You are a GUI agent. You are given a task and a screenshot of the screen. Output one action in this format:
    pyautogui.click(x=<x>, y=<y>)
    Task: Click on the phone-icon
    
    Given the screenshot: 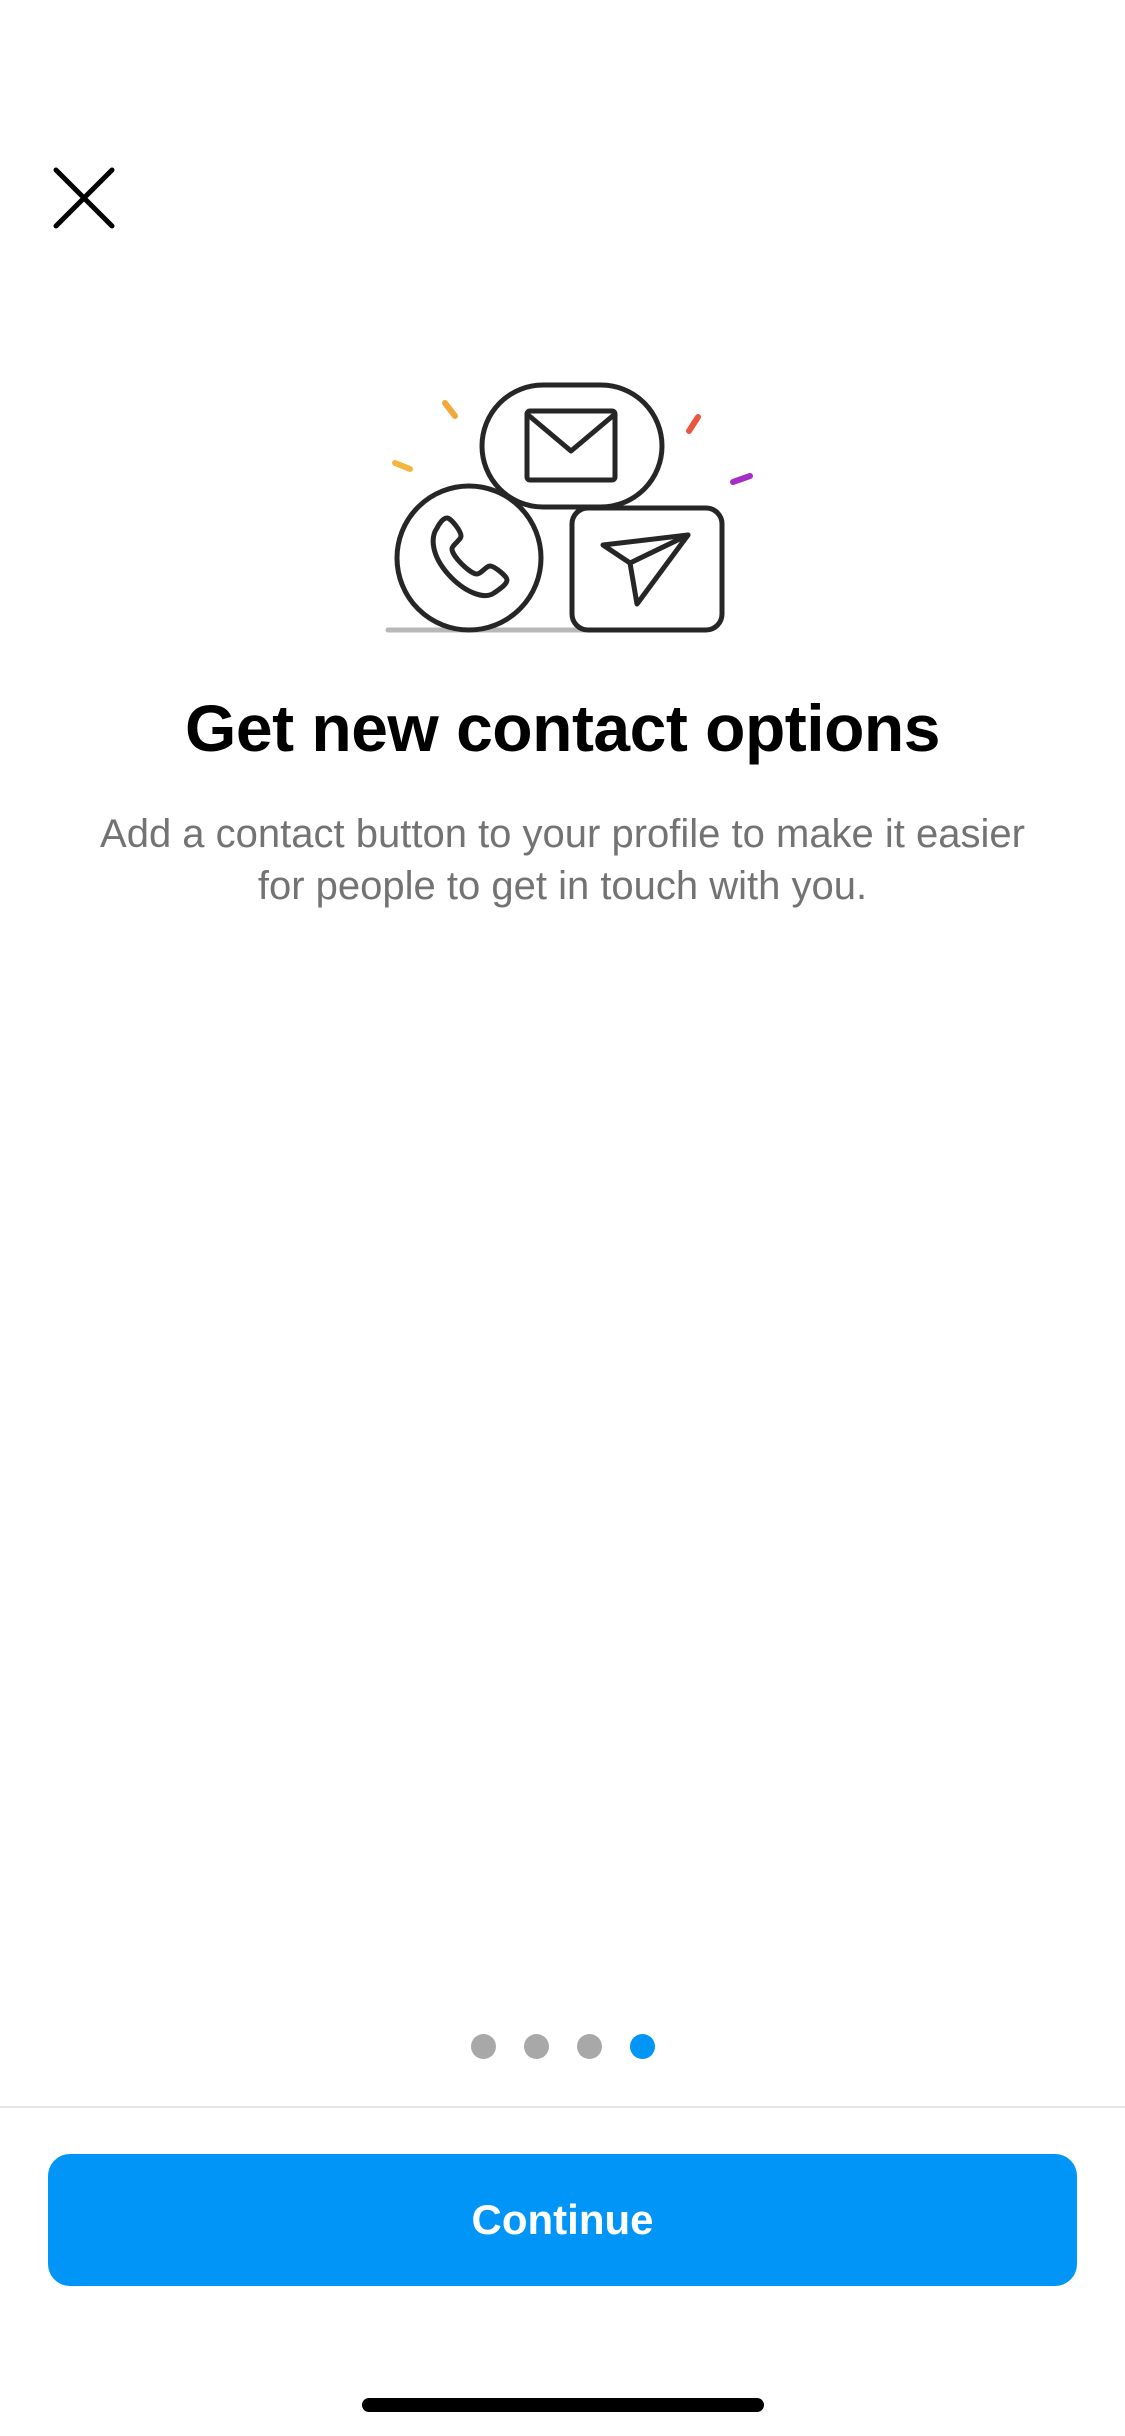 What is the action you would take?
    pyautogui.click(x=469, y=558)
    